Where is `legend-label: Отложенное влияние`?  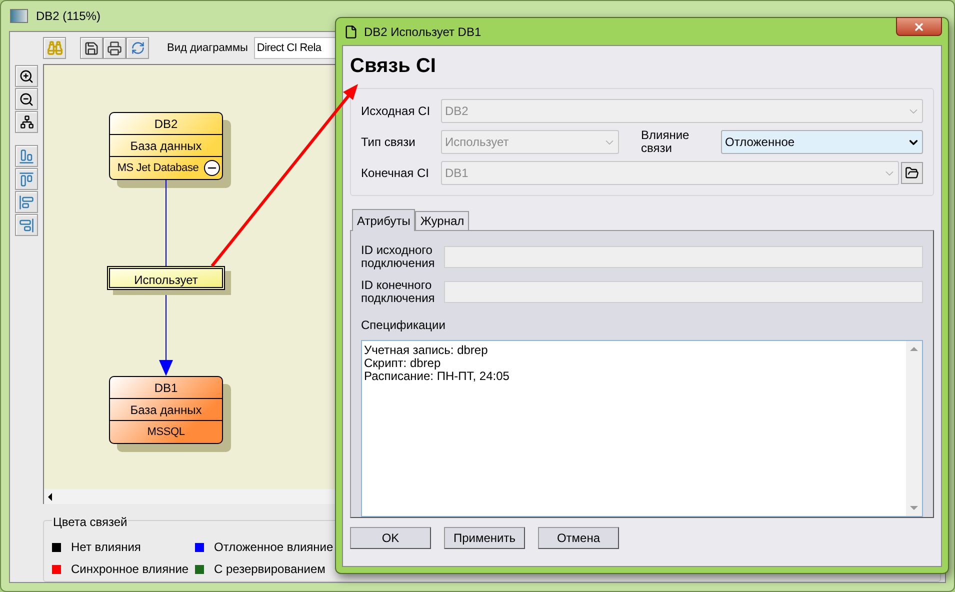
legend-label: Отложенное влияние is located at coordinates (274, 547).